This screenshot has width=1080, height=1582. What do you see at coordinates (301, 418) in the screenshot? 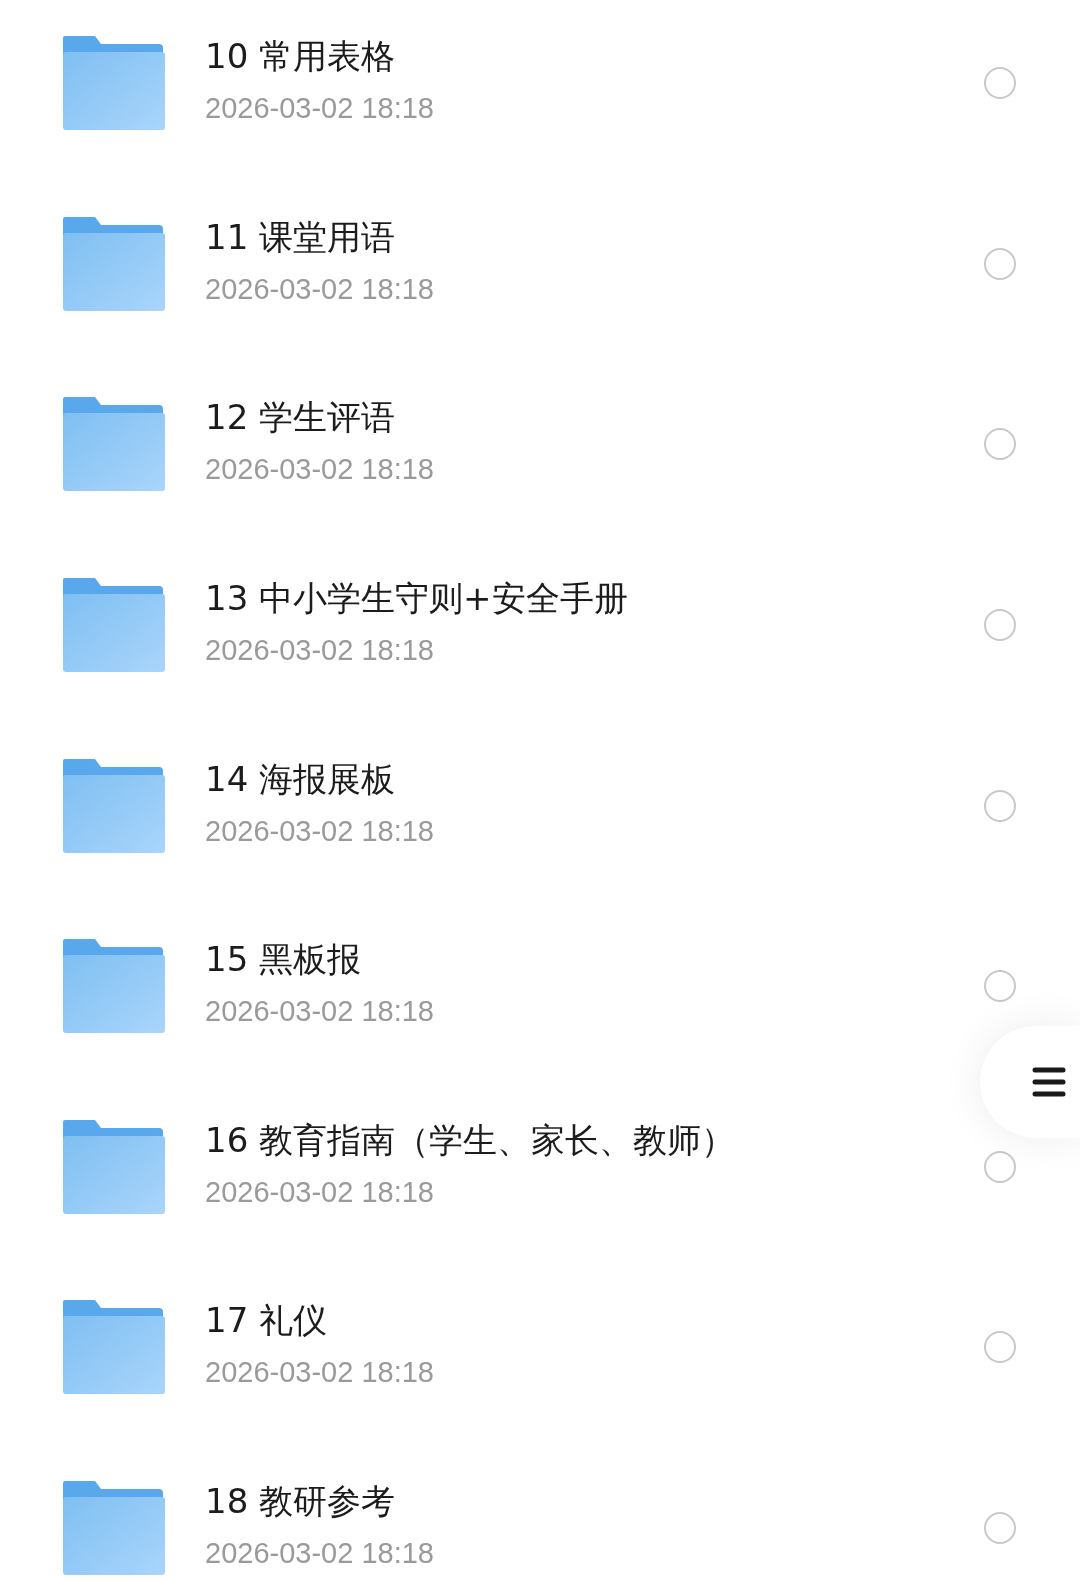
I see `folder-name: 12 学生评语` at bounding box center [301, 418].